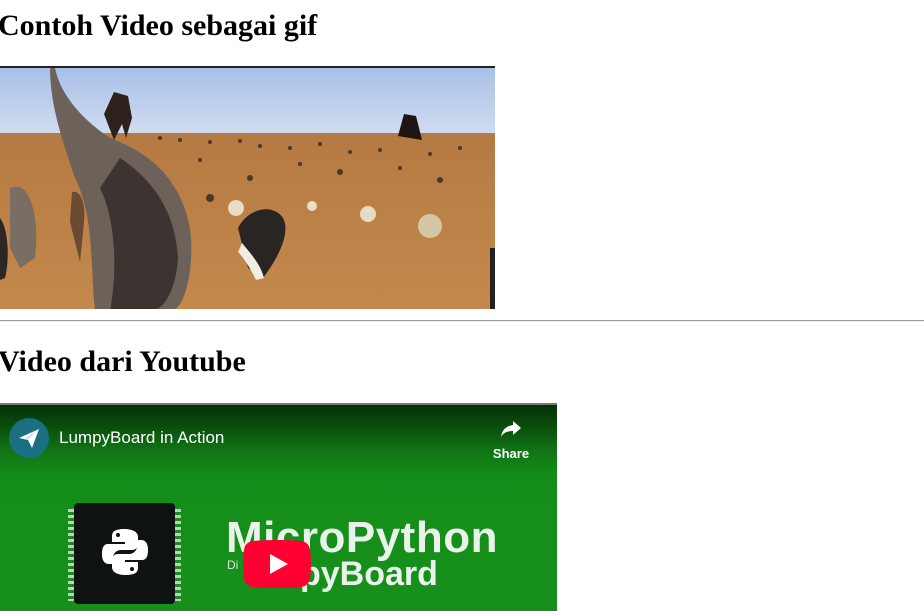 Image resolution: width=924 pixels, height=611 pixels. Describe the element at coordinates (511, 440) in the screenshot. I see `share-button: Share` at that location.